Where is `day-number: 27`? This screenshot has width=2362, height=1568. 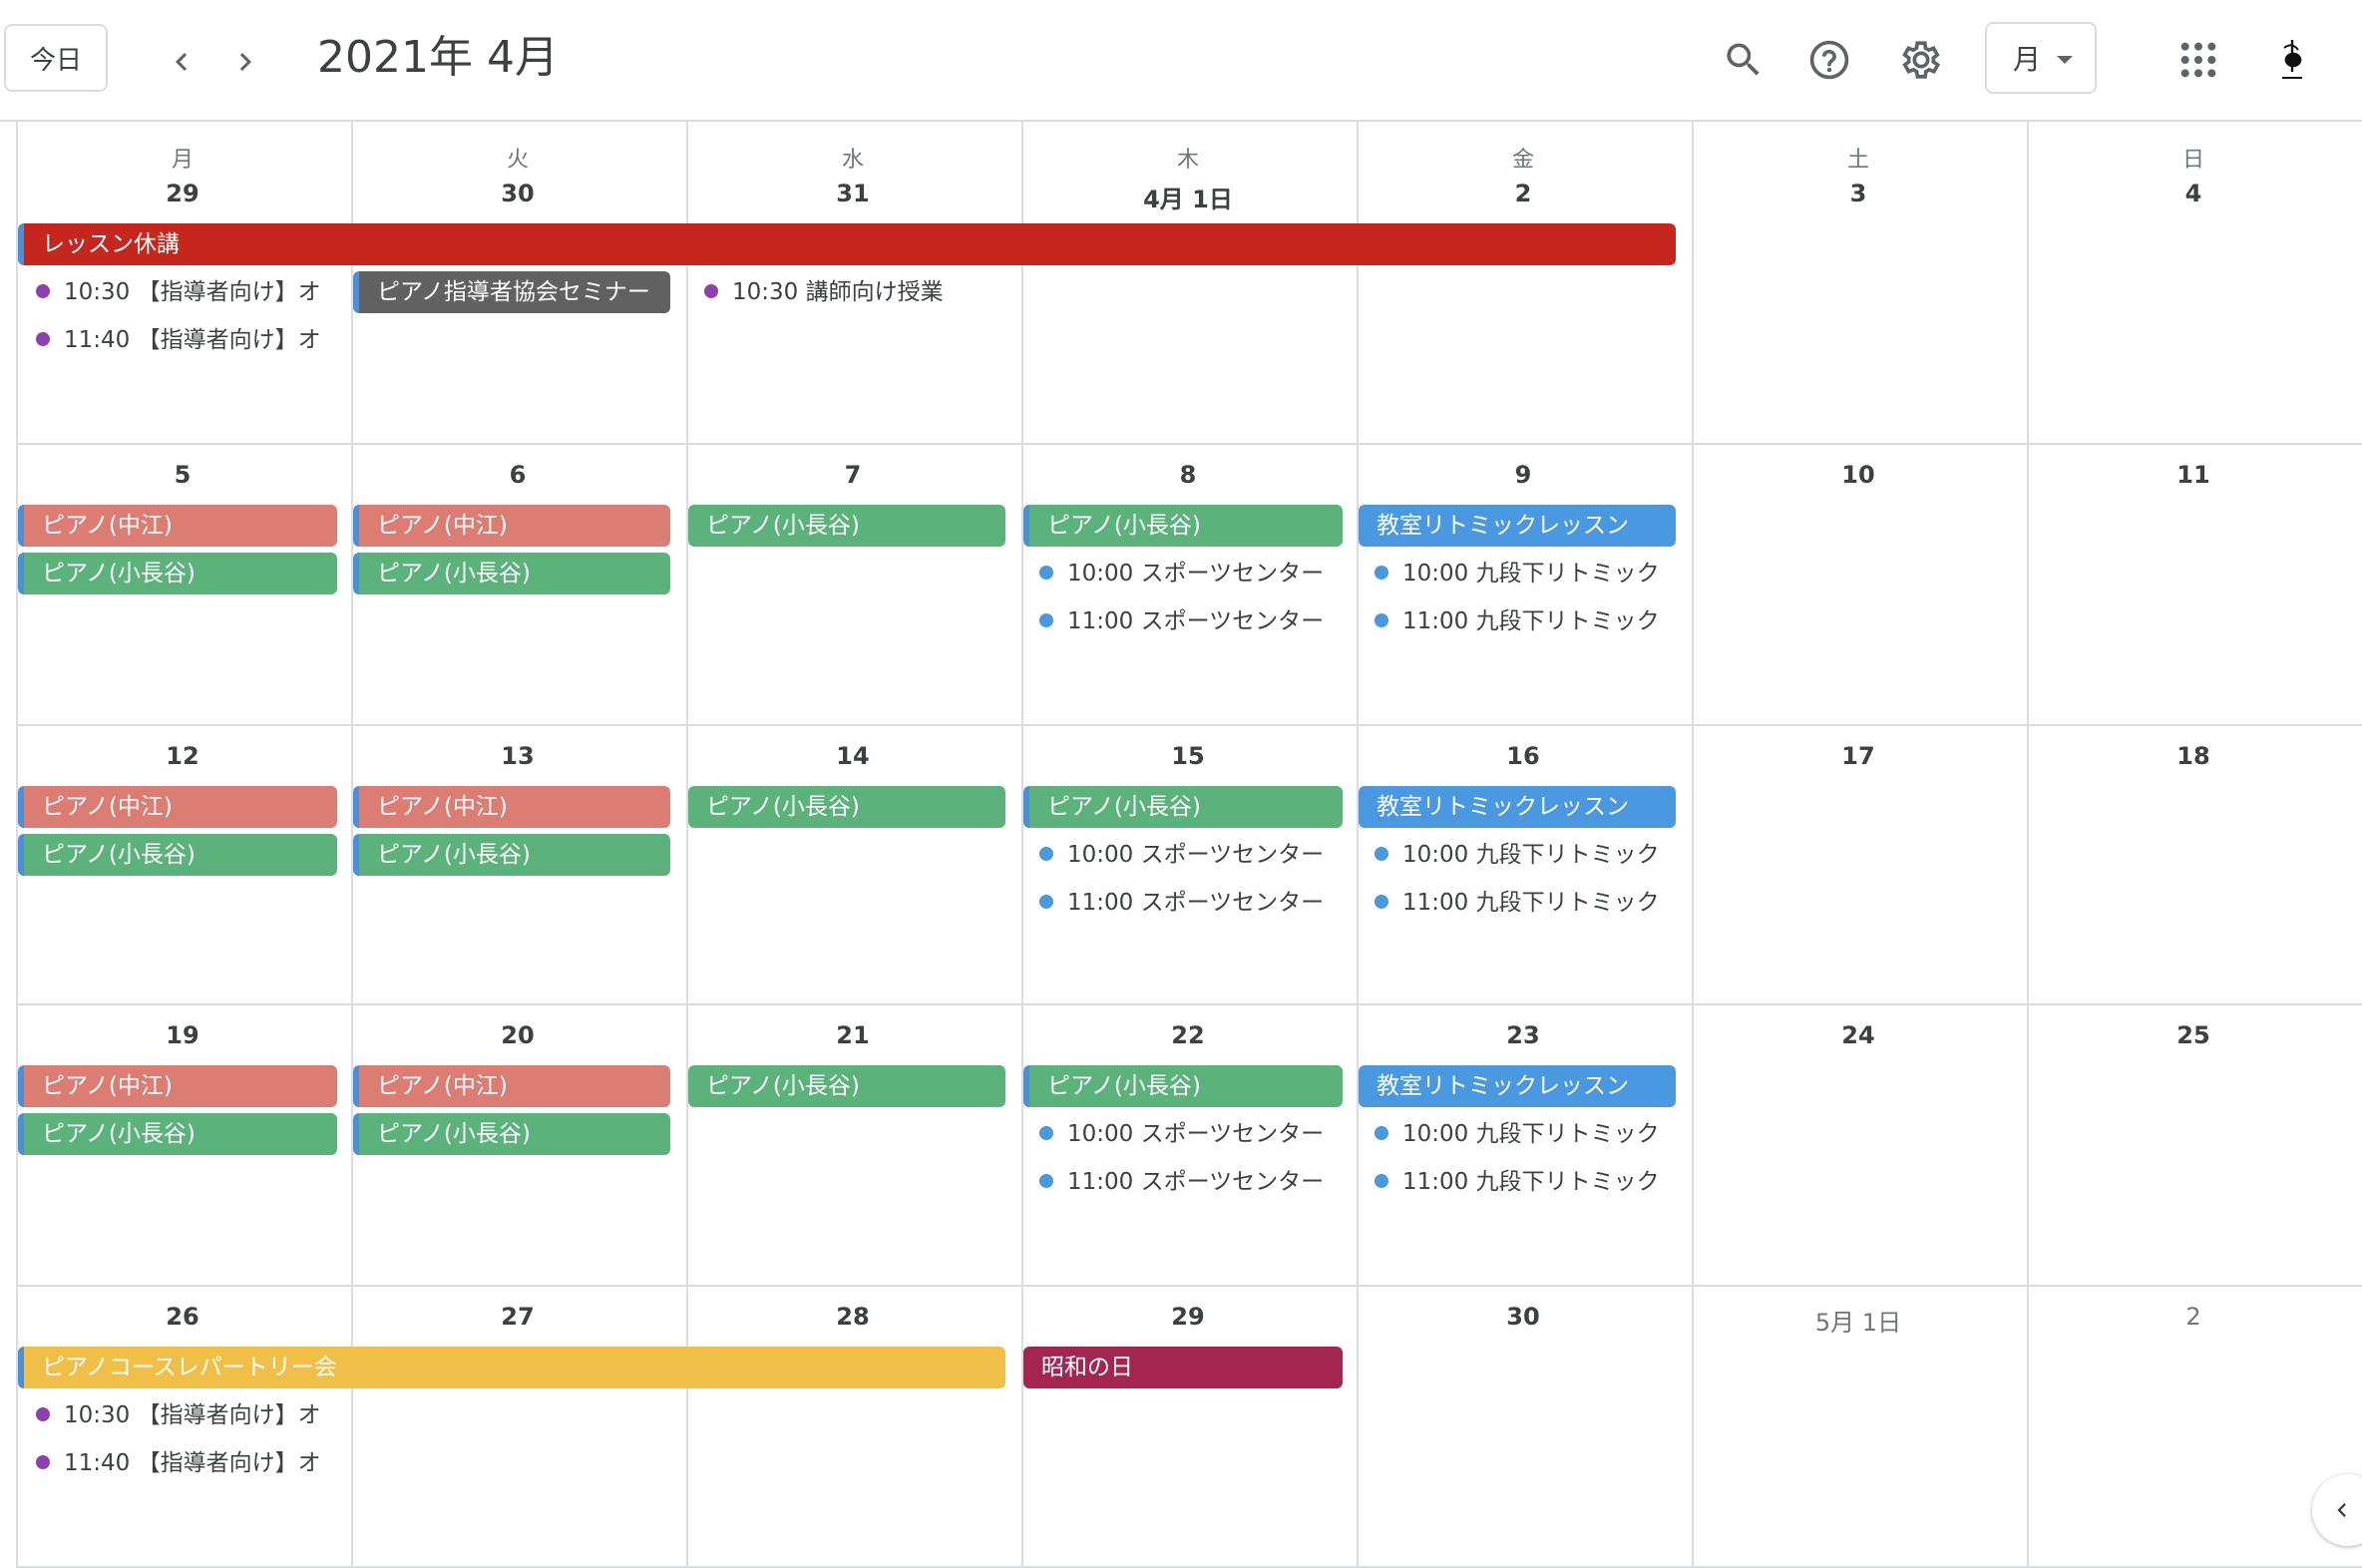 day-number: 27 is located at coordinates (517, 1317).